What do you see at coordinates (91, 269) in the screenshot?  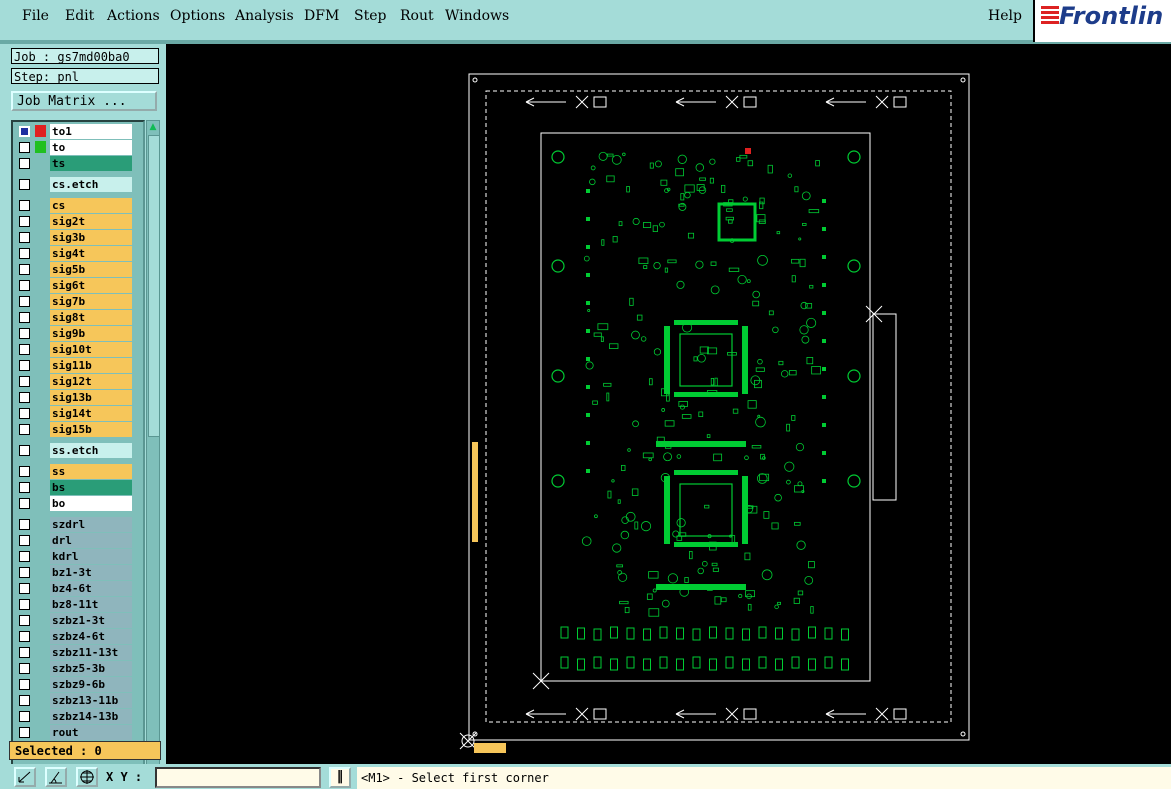 I see `layer-name: sig5b` at bounding box center [91, 269].